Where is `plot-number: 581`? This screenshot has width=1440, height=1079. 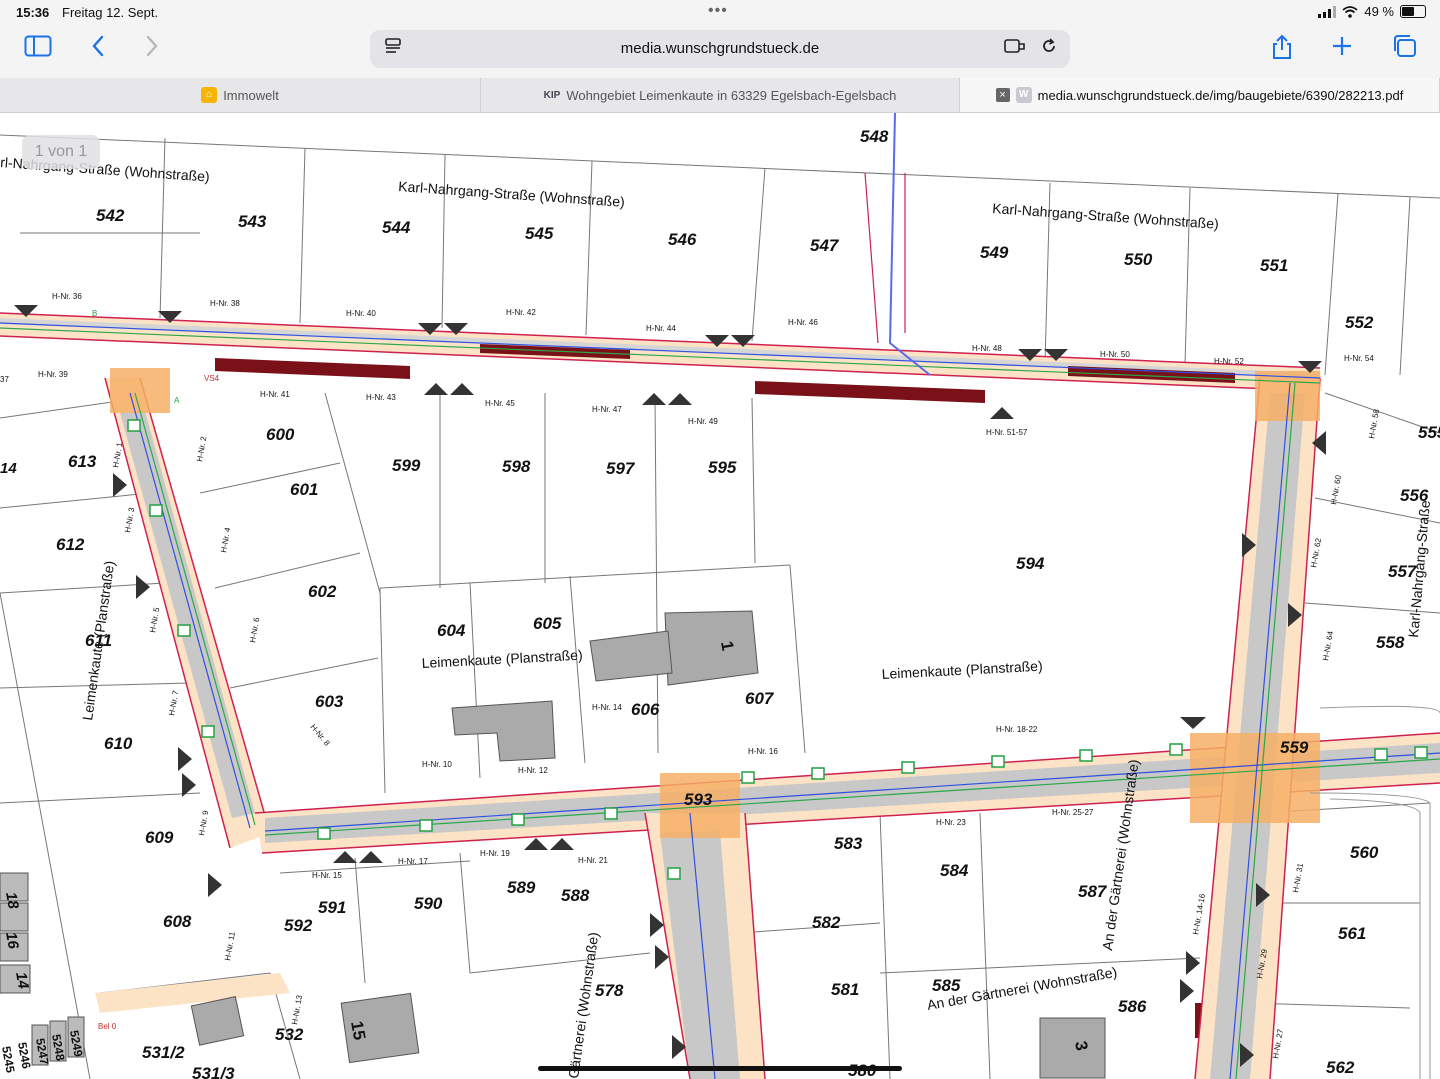
plot-number: 581 is located at coordinates (845, 989).